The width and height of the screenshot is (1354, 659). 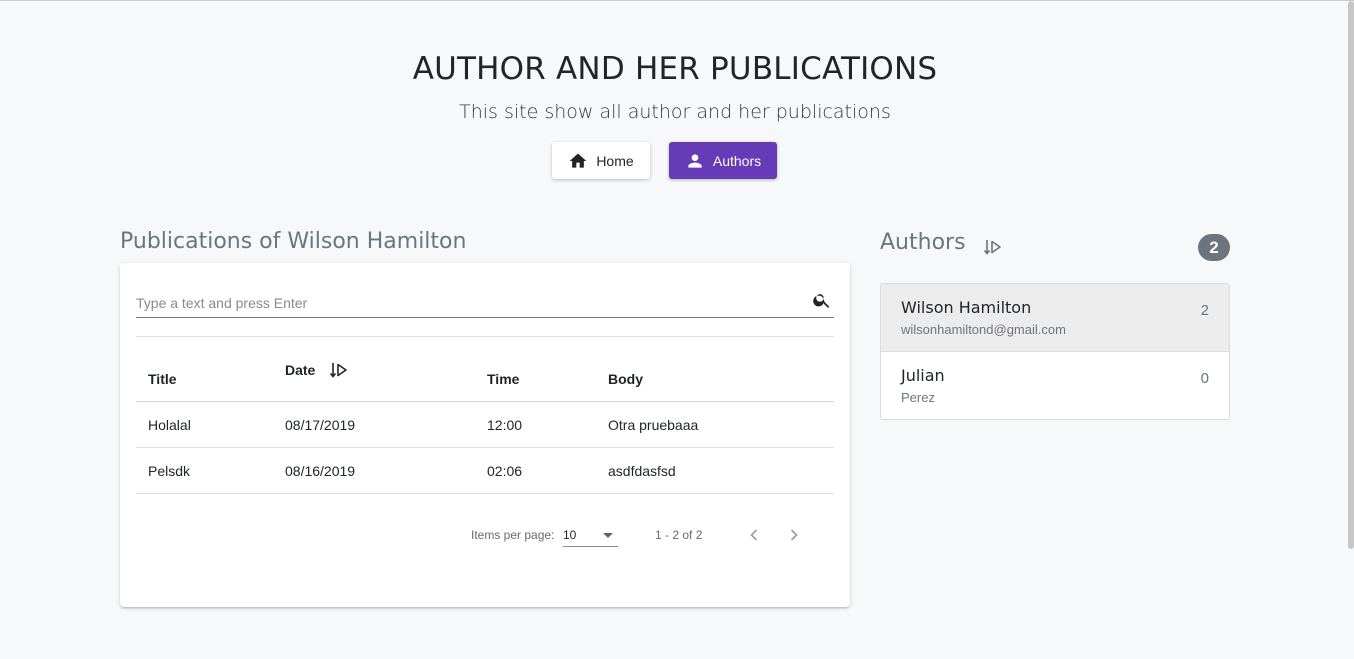 What do you see at coordinates (966, 307) in the screenshot?
I see `author-name: Wilson Hamilton` at bounding box center [966, 307].